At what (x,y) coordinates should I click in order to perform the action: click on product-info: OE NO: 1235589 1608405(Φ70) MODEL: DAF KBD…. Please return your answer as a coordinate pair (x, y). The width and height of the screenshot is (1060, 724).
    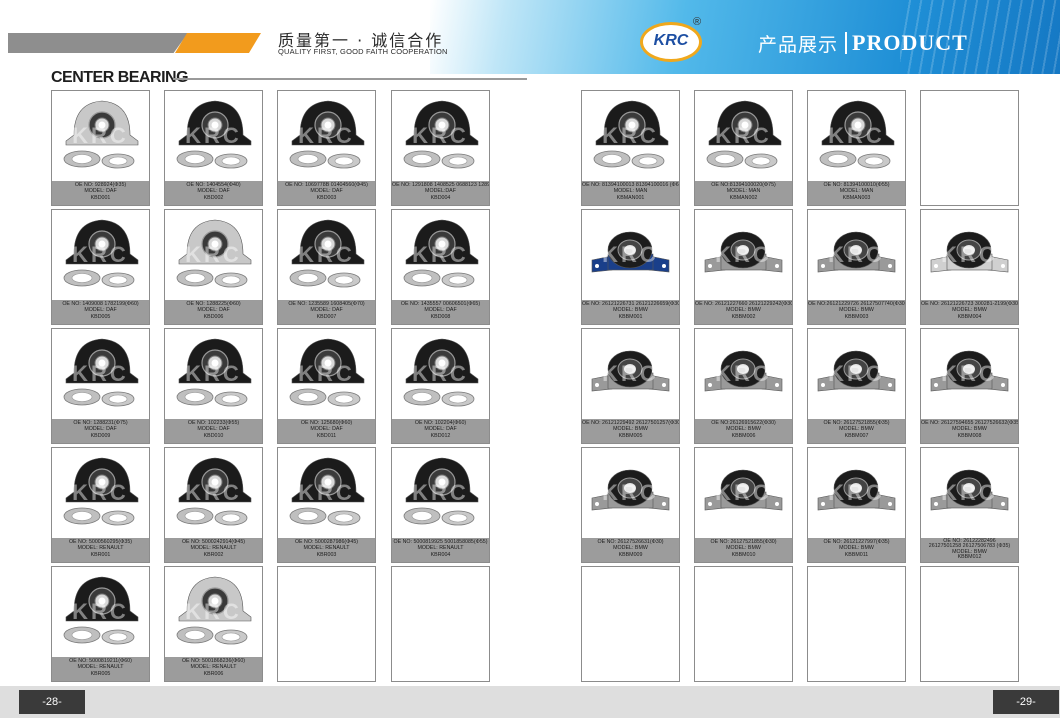
    Looking at the image, I should click on (326, 312).